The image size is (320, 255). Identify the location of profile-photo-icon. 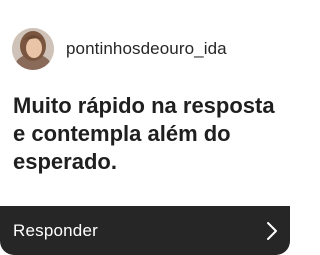
(33, 49).